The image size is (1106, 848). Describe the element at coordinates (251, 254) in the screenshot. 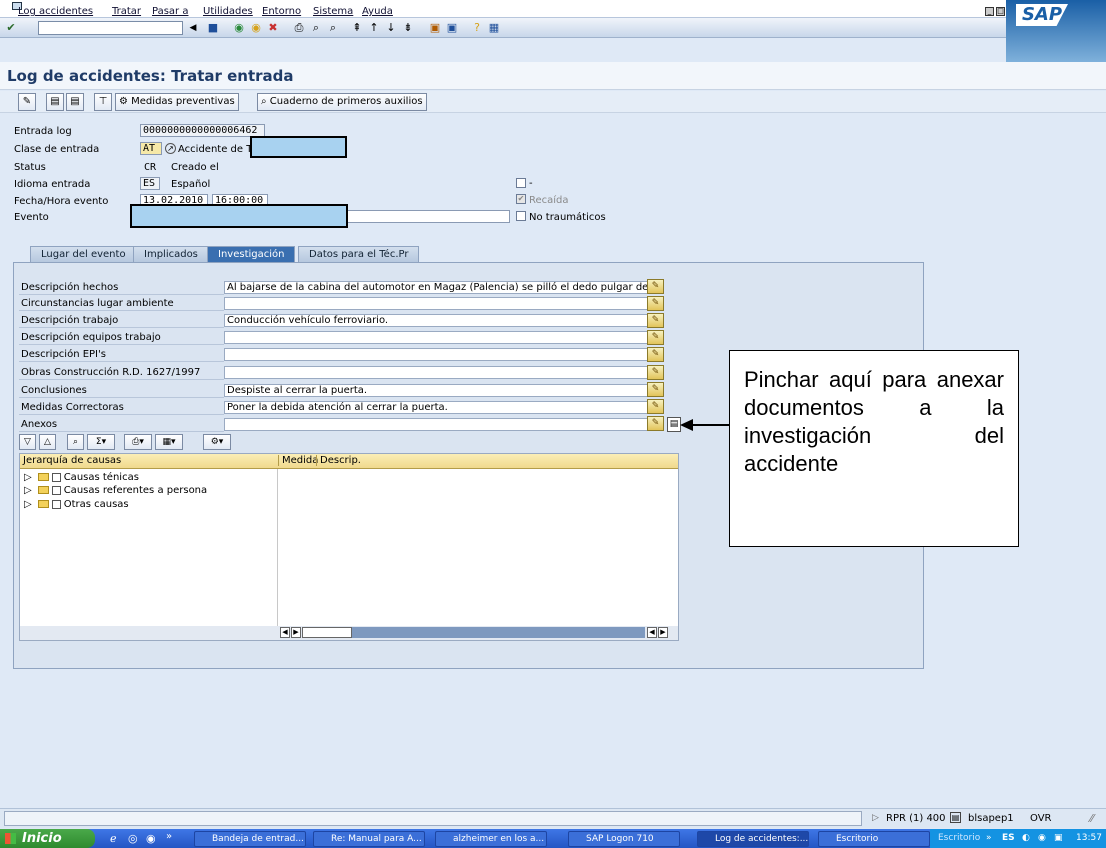

I see `tab-investigacion: Investigación` at that location.